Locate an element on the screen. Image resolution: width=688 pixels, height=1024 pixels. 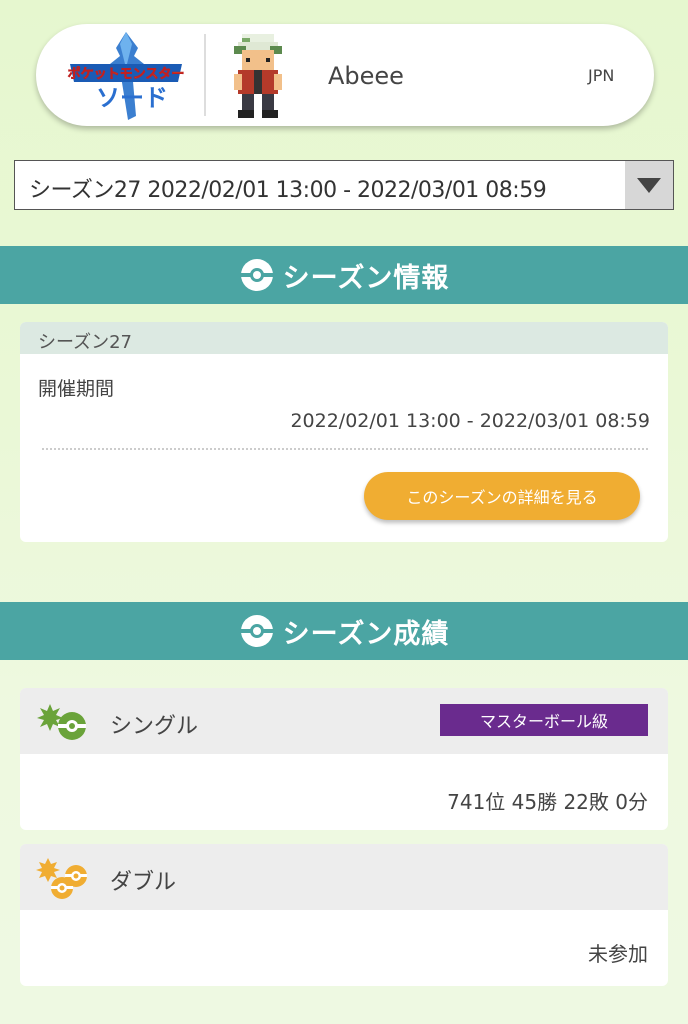
profile-header-card: ポケットモンスター ソード Abeee JPN is located at coordinates (345, 75).